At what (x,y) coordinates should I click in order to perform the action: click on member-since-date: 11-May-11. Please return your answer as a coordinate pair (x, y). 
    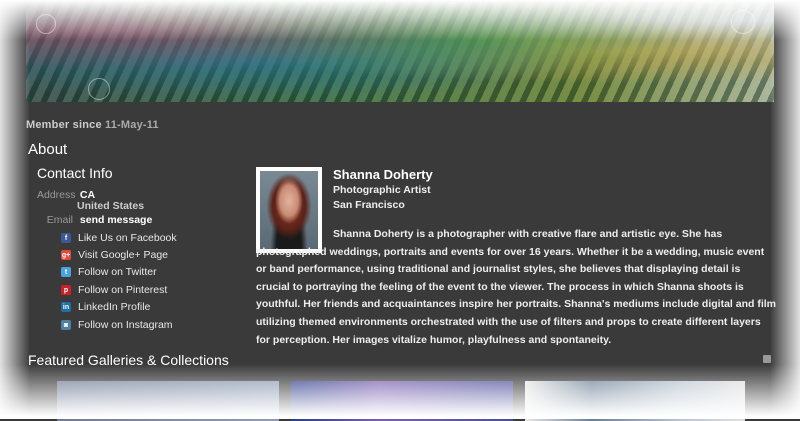
    Looking at the image, I should click on (132, 125).